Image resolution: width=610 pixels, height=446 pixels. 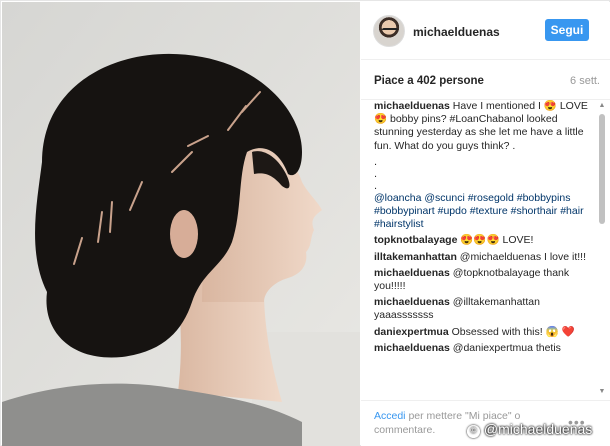 What do you see at coordinates (390, 416) in the screenshot?
I see `login-link: Accedi` at bounding box center [390, 416].